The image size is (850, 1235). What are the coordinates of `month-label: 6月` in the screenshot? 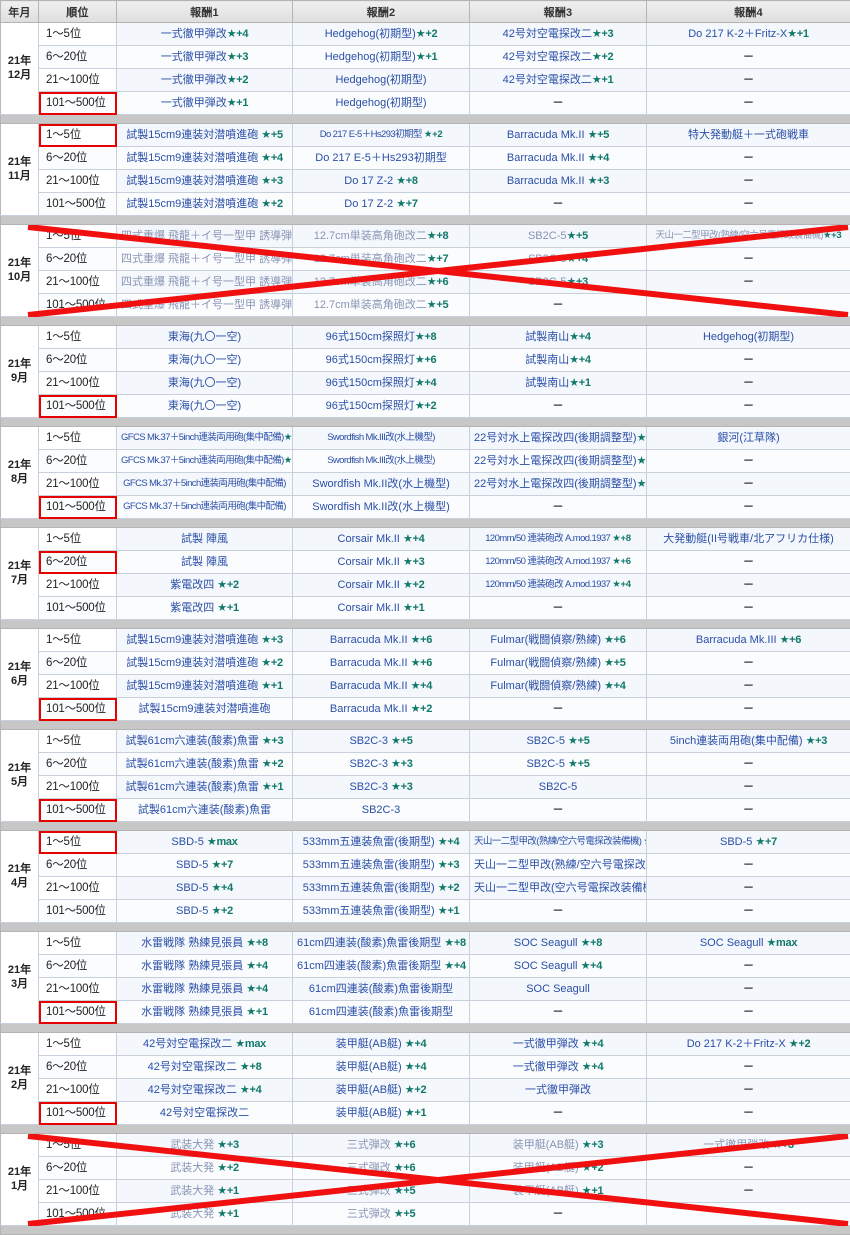 It's located at (19, 682).